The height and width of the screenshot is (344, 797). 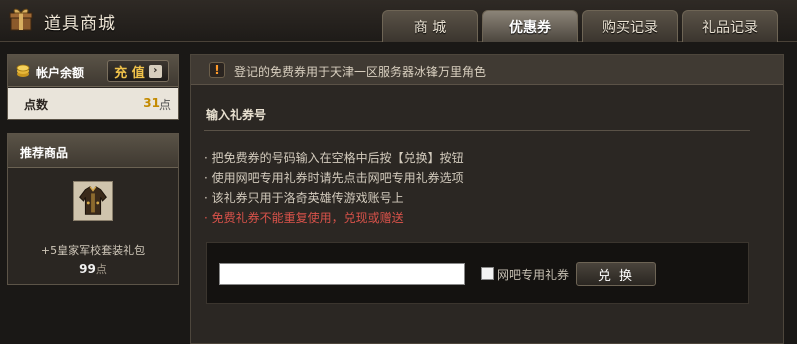 What do you see at coordinates (93, 250) in the screenshot?
I see `product-name: +5皇家军校套装礼包` at bounding box center [93, 250].